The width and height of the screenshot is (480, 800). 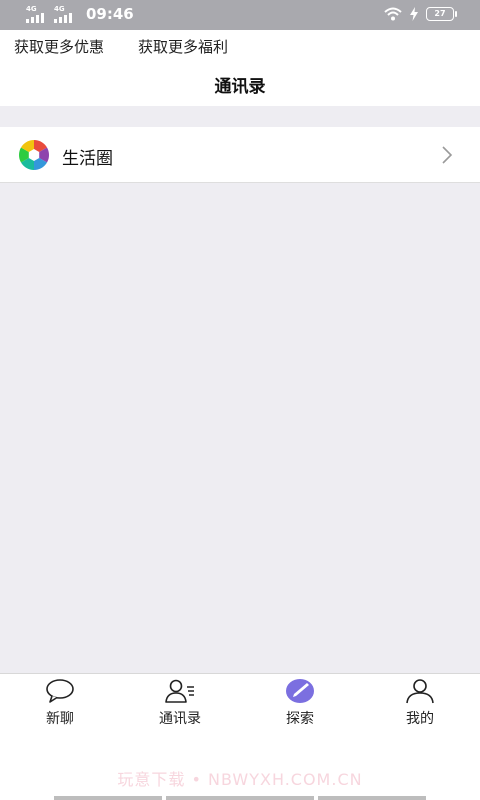 I want to click on person-icon, so click(x=420, y=691).